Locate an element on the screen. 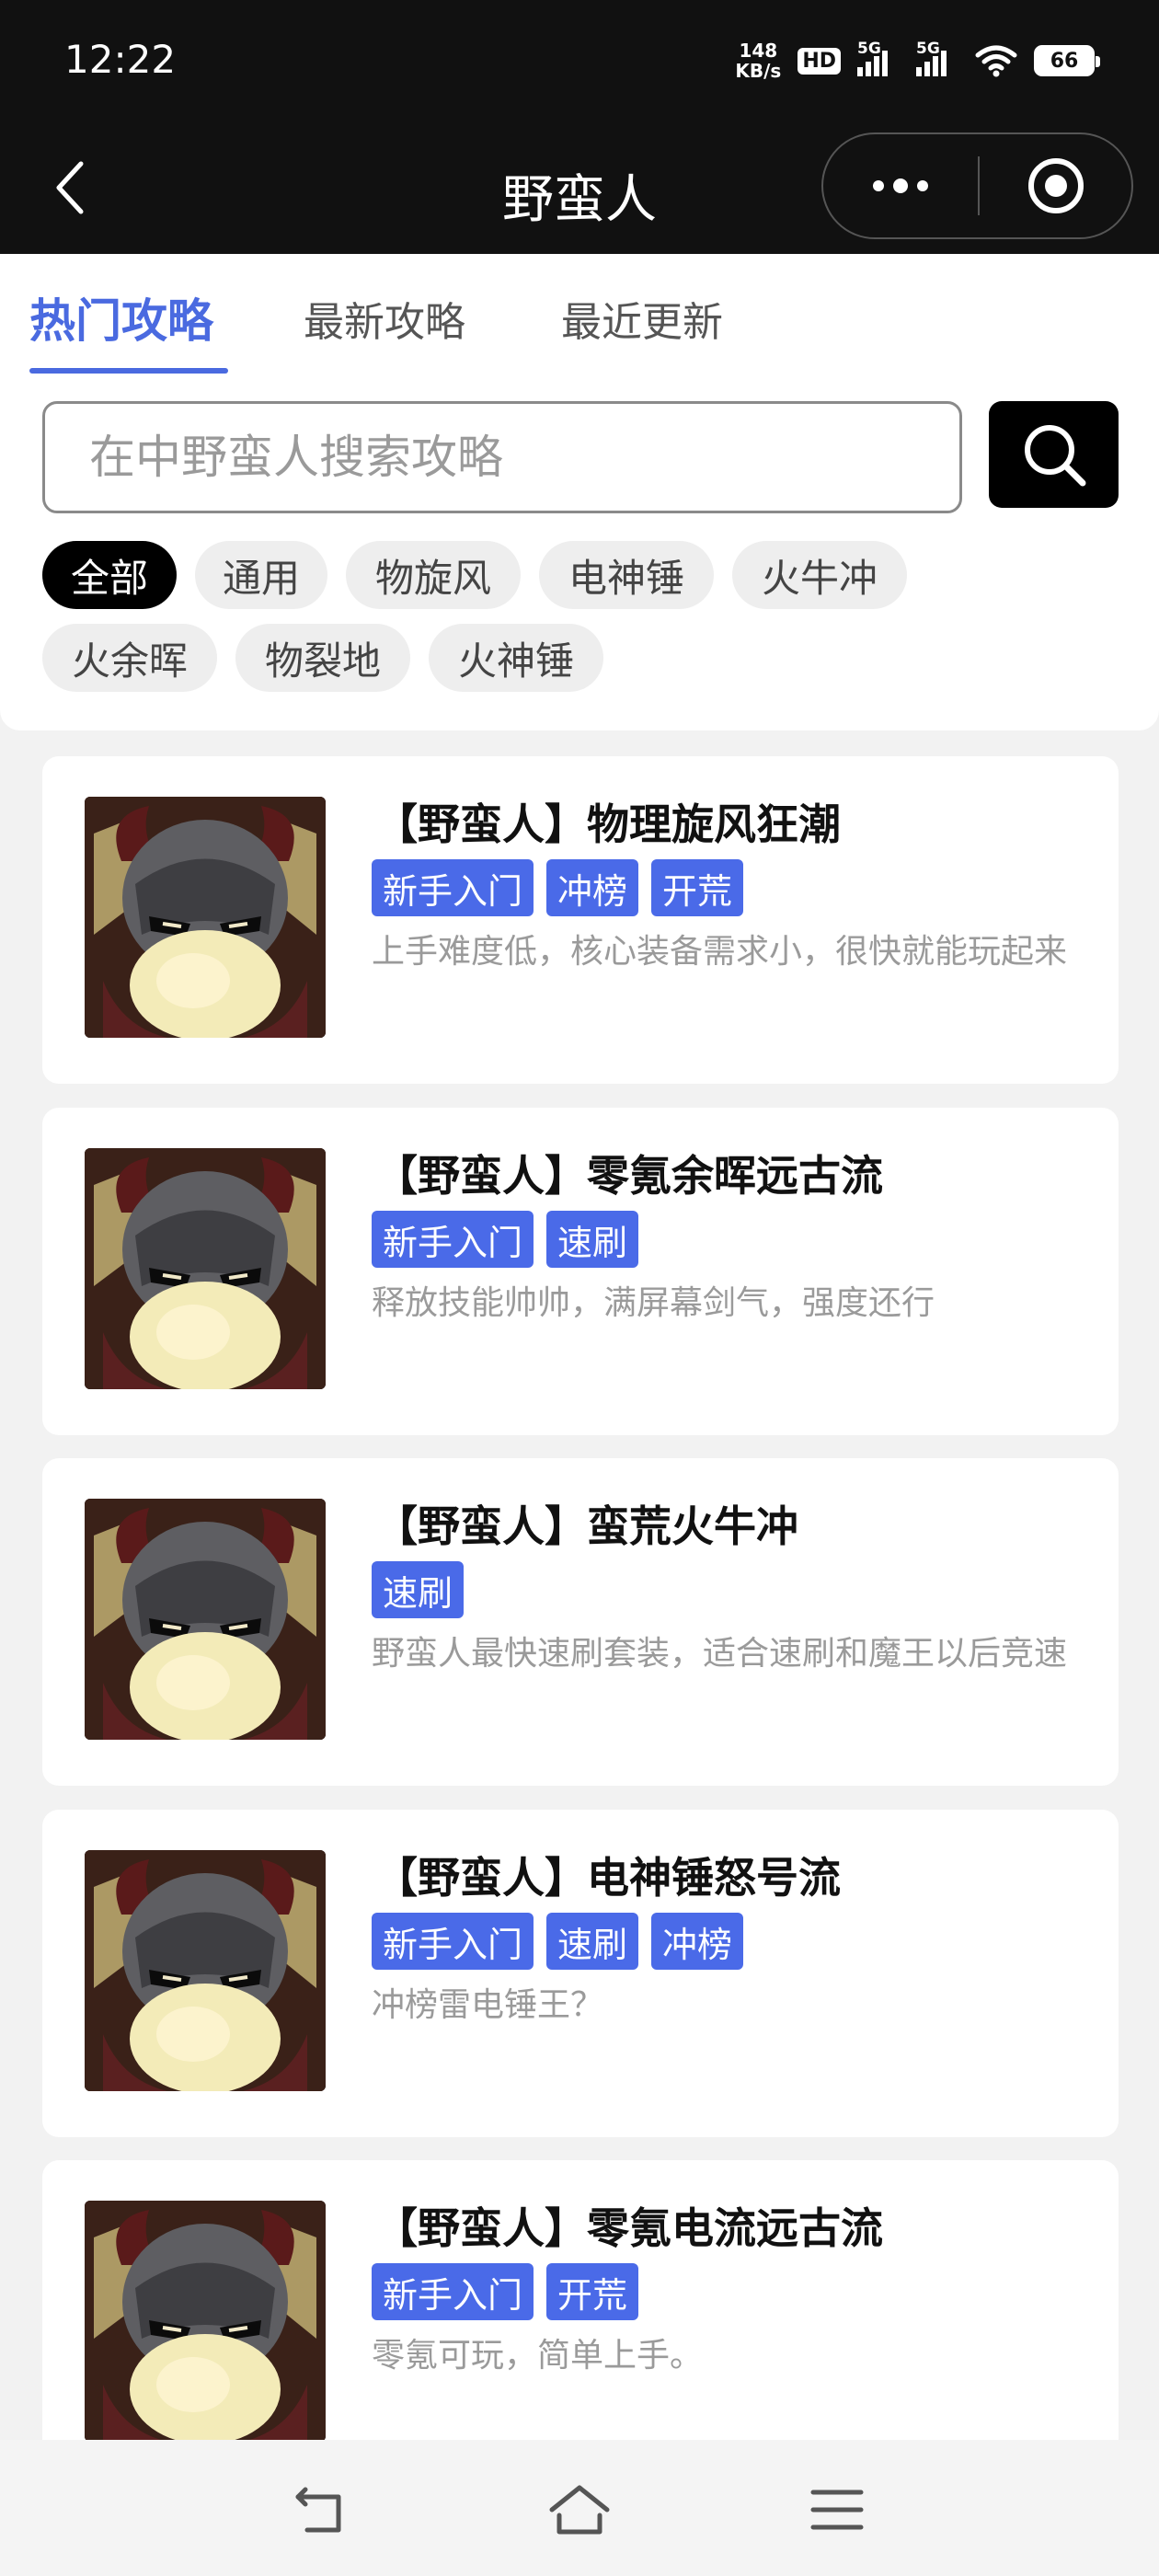 The height and width of the screenshot is (2576, 1159). filter-chip: 电神锤 is located at coordinates (626, 575).